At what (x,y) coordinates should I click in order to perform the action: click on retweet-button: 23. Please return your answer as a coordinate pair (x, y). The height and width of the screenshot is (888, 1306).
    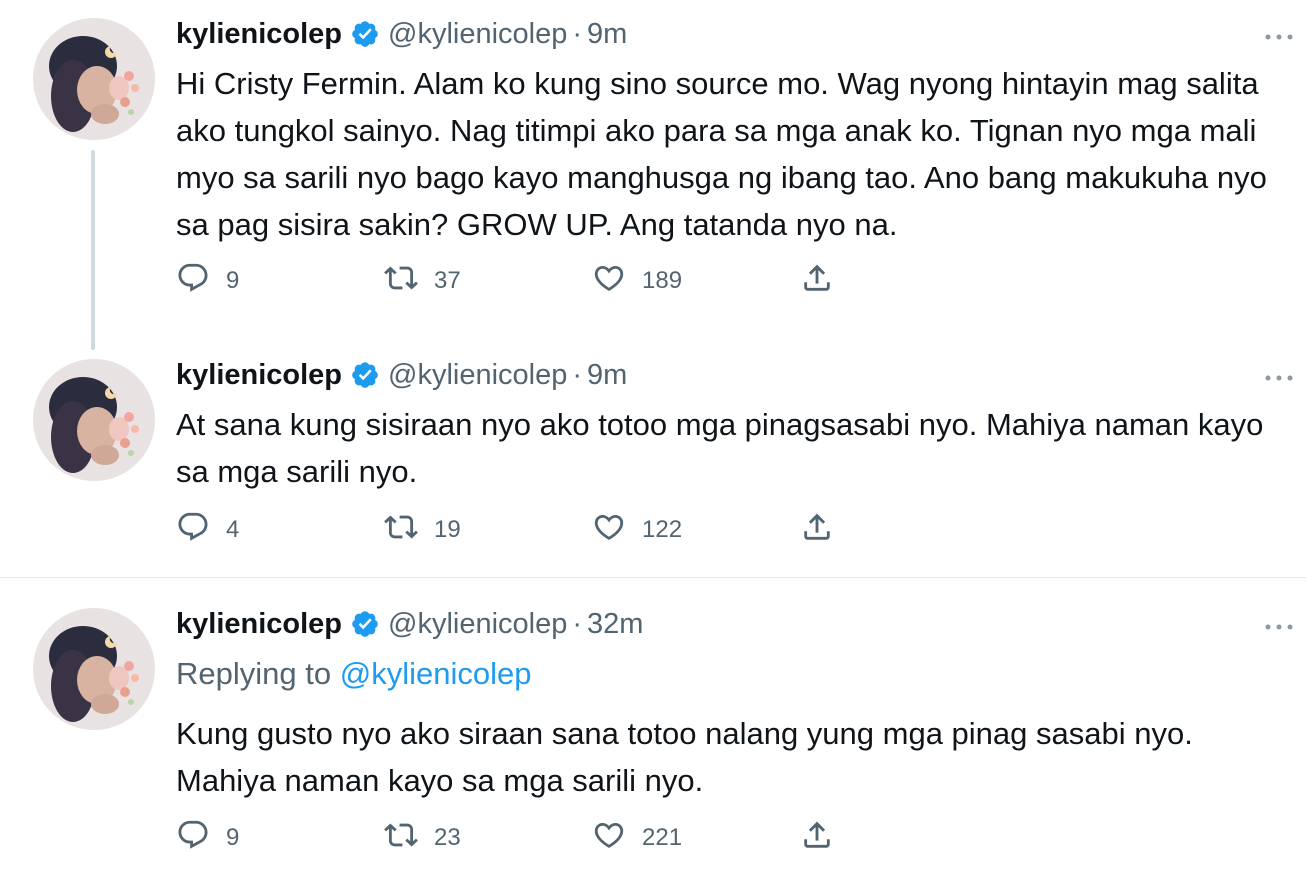
    Looking at the image, I should click on (422, 838).